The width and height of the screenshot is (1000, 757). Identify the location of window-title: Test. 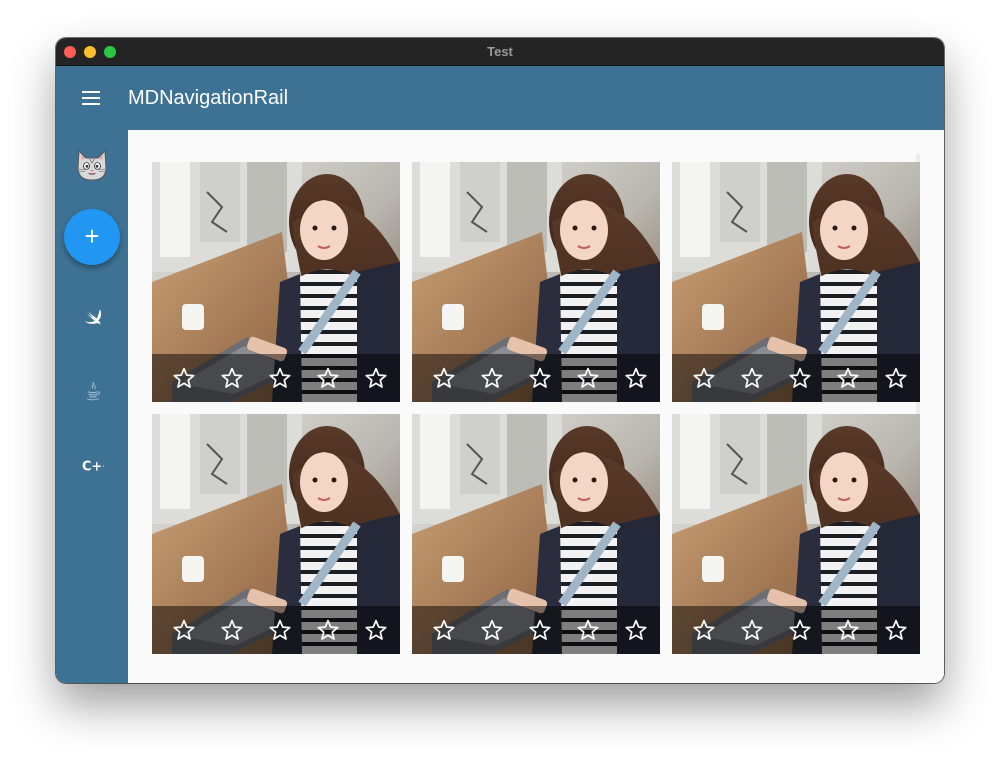
(500, 51).